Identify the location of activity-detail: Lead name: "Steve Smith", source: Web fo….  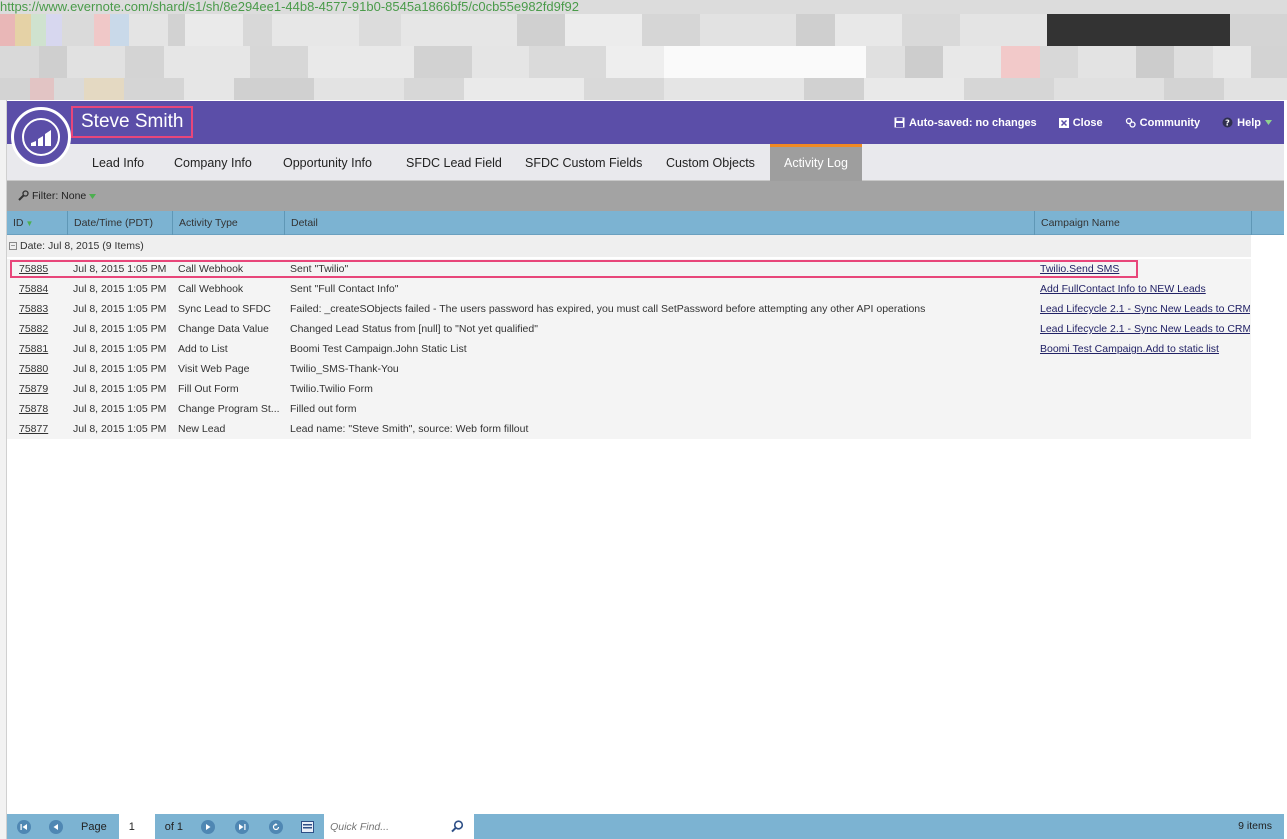
(409, 429).